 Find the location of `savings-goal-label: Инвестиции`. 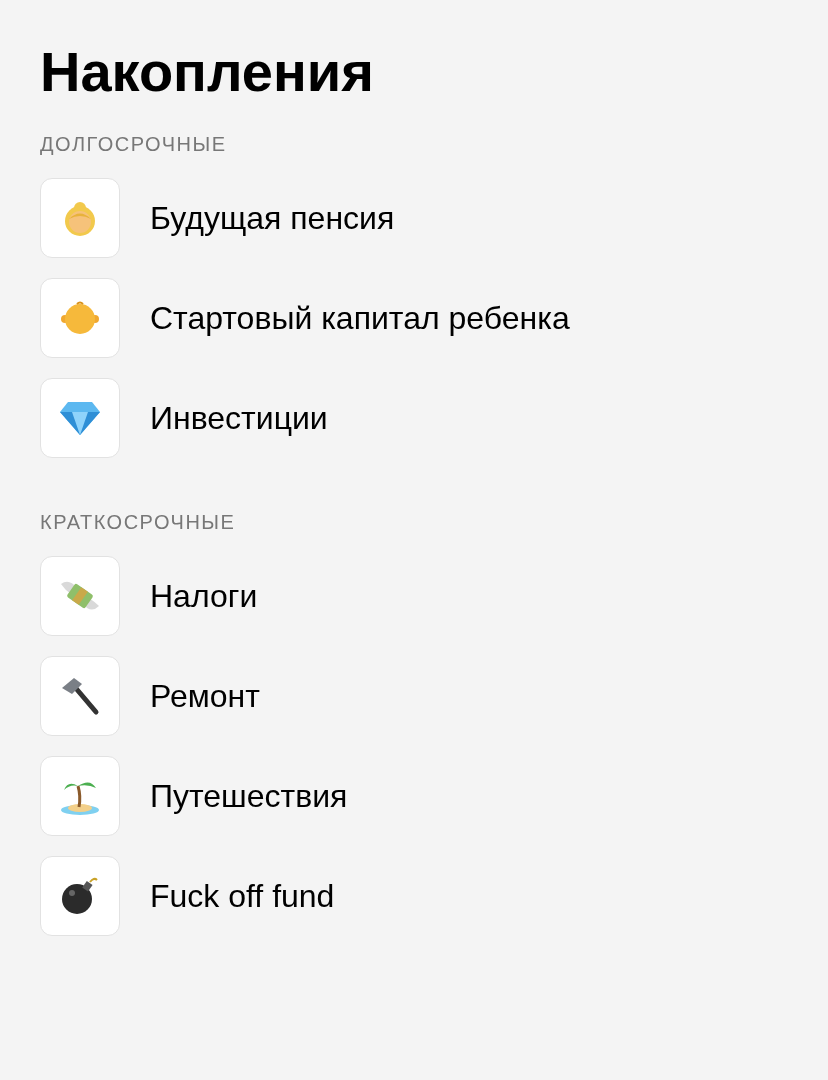

savings-goal-label: Инвестиции is located at coordinates (239, 418).